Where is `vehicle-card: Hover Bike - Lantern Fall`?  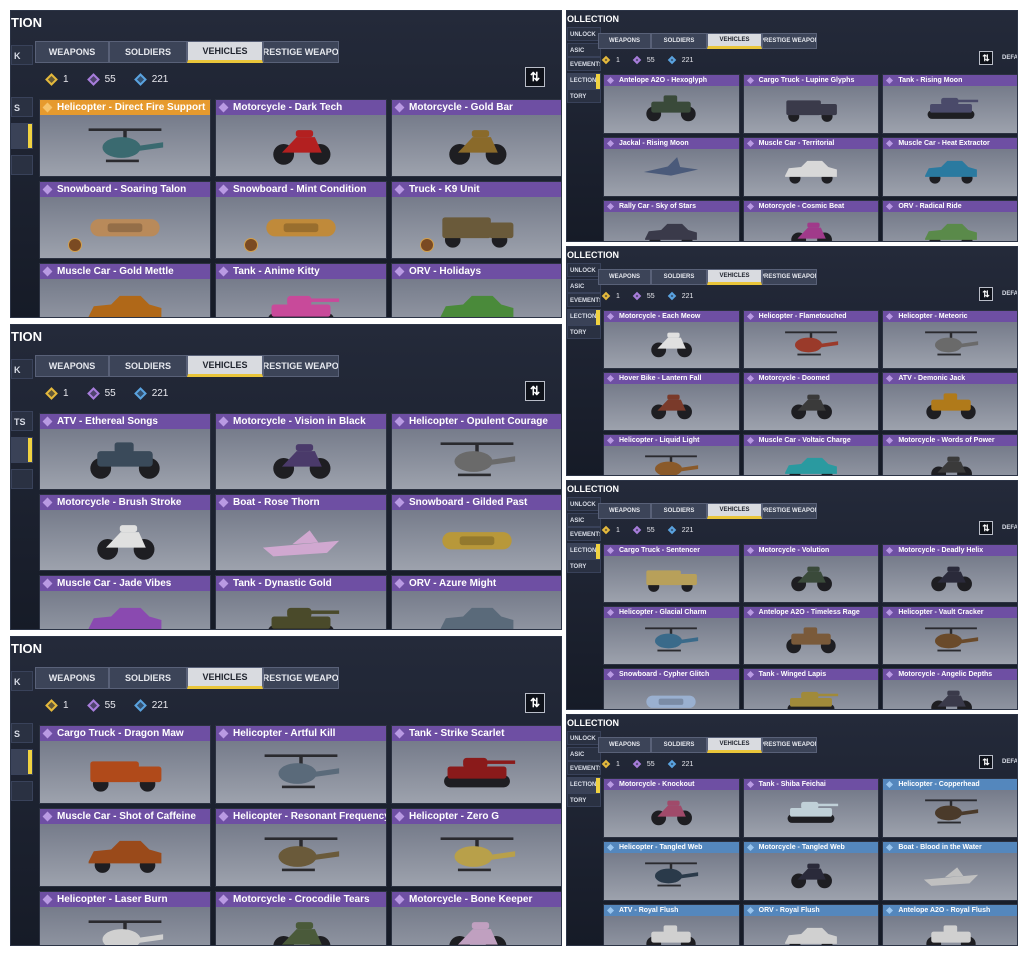 vehicle-card: Hover Bike - Lantern Fall is located at coordinates (671, 401).